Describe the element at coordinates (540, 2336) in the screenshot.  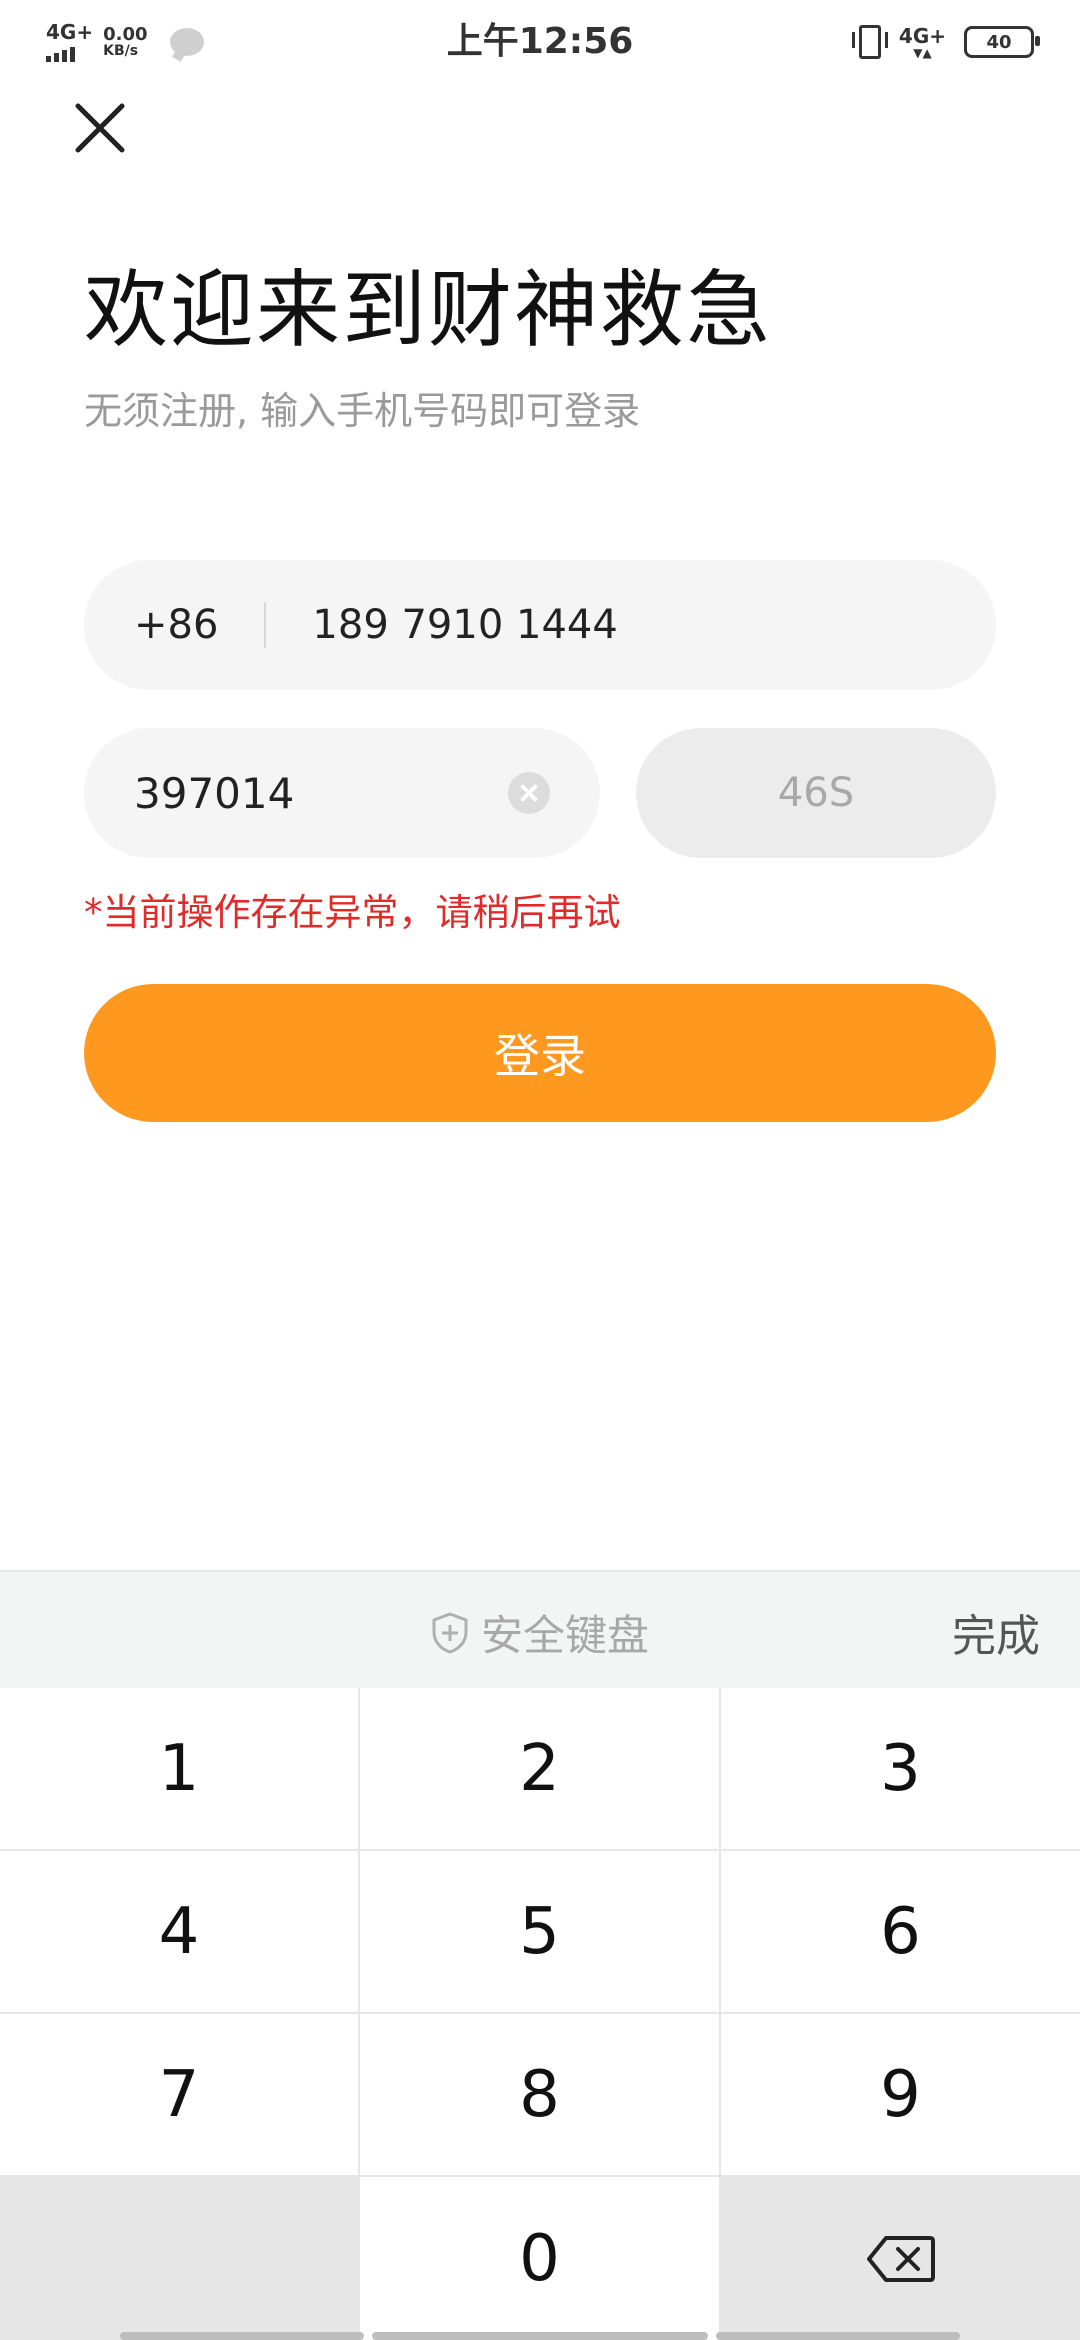
I see `nav-gesture-bar-center` at that location.